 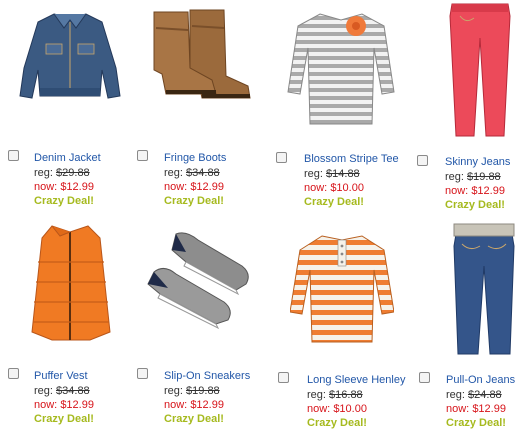 What do you see at coordinates (351, 159) in the screenshot?
I see `product-name-link: Blossom Stripe Tee` at bounding box center [351, 159].